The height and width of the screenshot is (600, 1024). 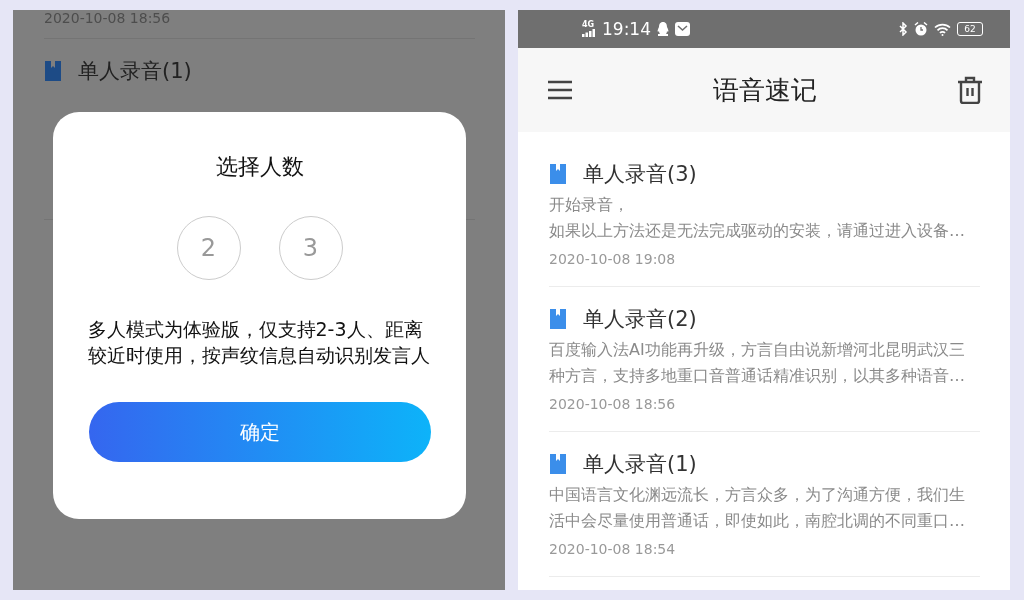 What do you see at coordinates (663, 29) in the screenshot?
I see `penguin-icon` at bounding box center [663, 29].